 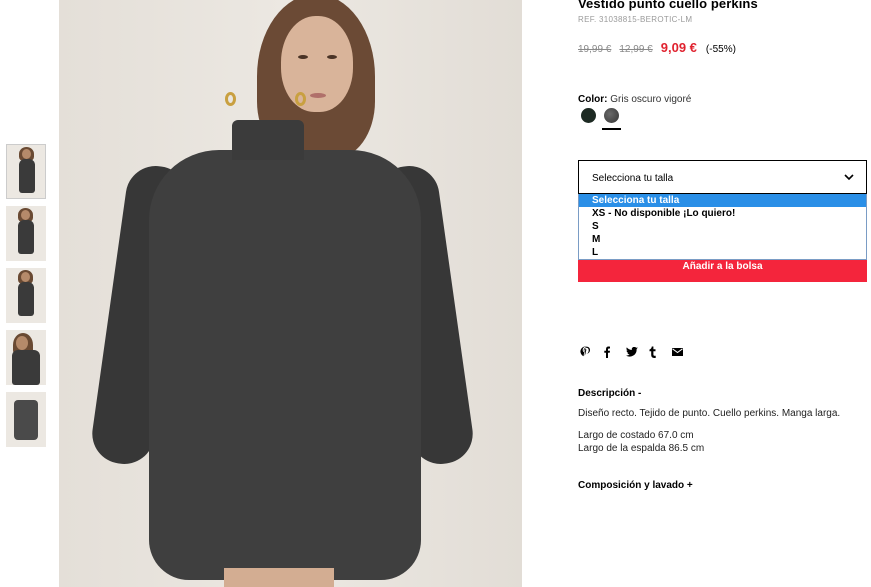 I want to click on product-reference: REF. 31038815-BEROTIC-LM, so click(x=635, y=19).